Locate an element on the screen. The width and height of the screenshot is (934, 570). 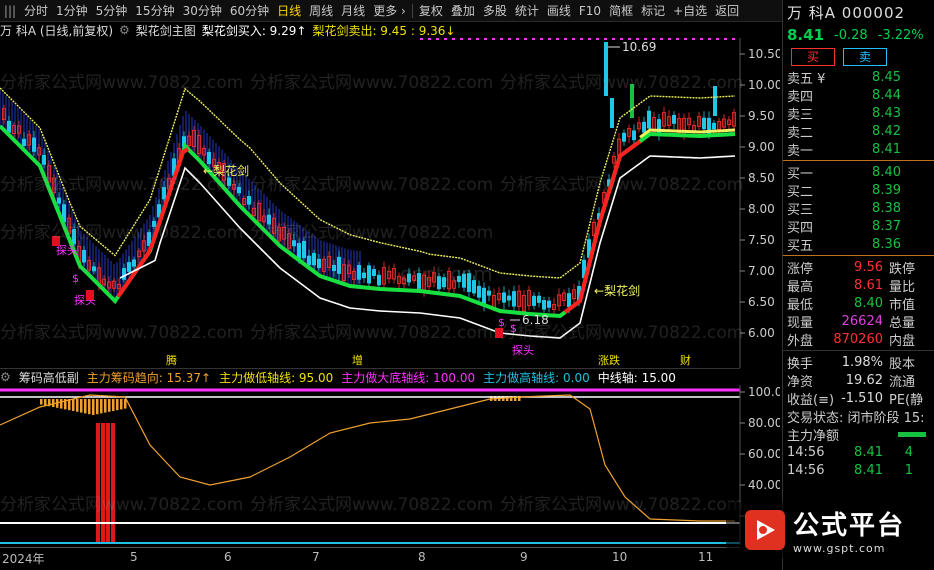
statistics-button: 统计 is located at coordinates (527, 11).